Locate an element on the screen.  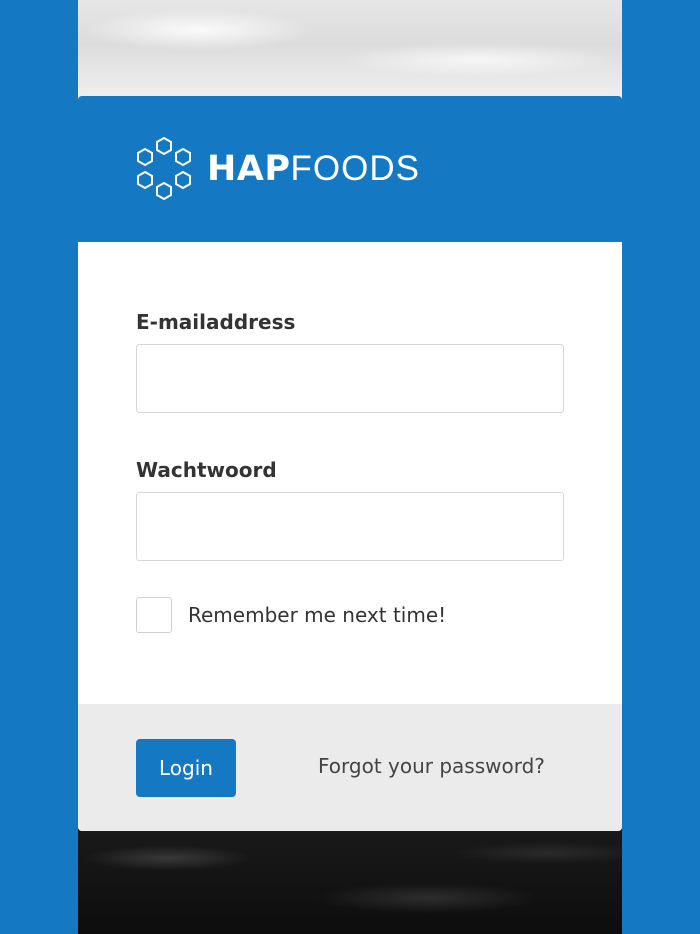
card-header: HAPFOODS is located at coordinates (350, 169).